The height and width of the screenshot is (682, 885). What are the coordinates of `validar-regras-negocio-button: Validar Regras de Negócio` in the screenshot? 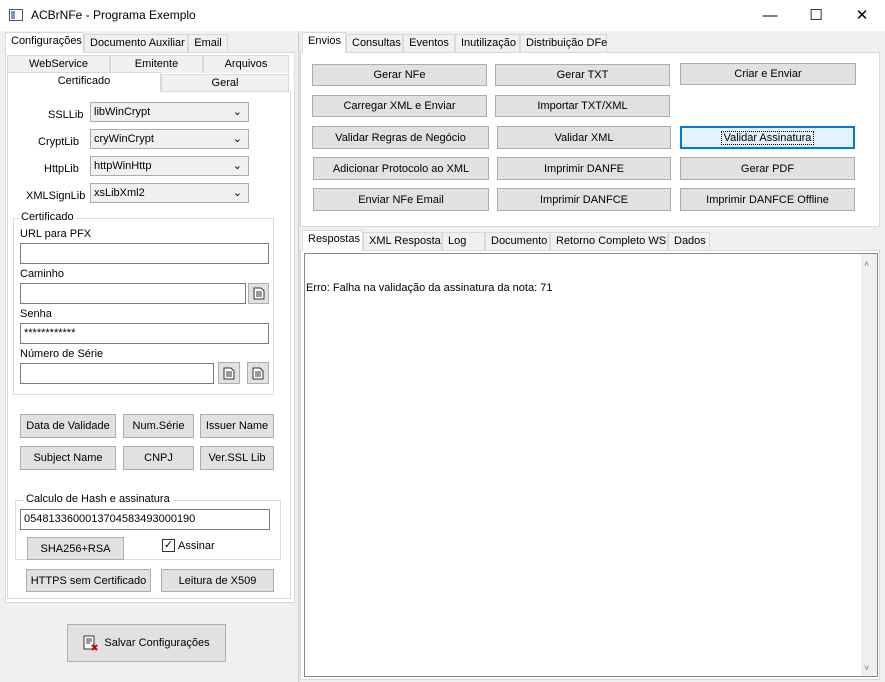 It's located at (400, 137).